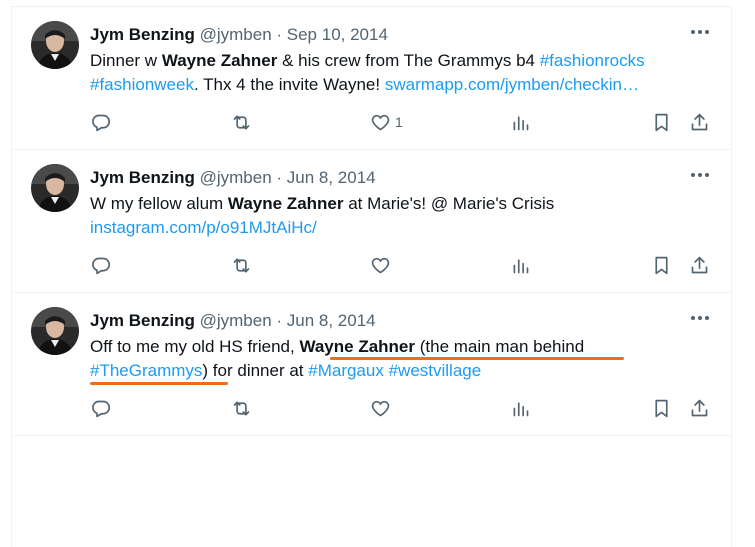  I want to click on like-button: 1, so click(386, 122).